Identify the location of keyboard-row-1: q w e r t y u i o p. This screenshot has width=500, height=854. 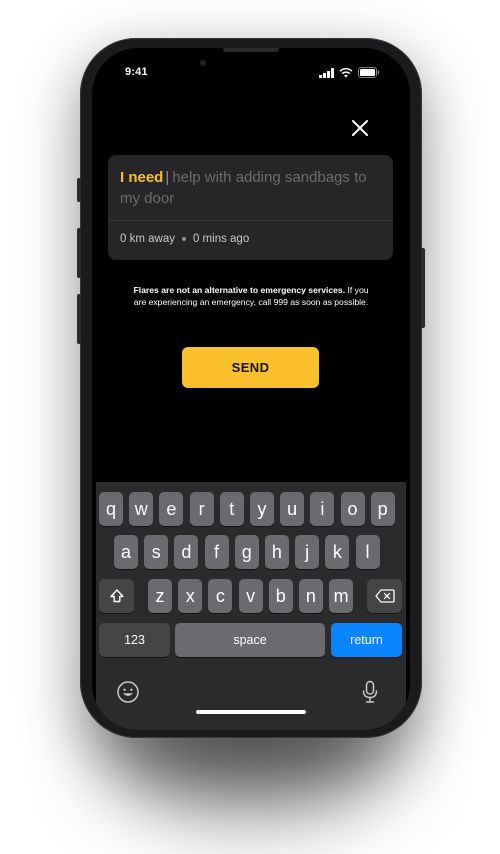
(247, 509).